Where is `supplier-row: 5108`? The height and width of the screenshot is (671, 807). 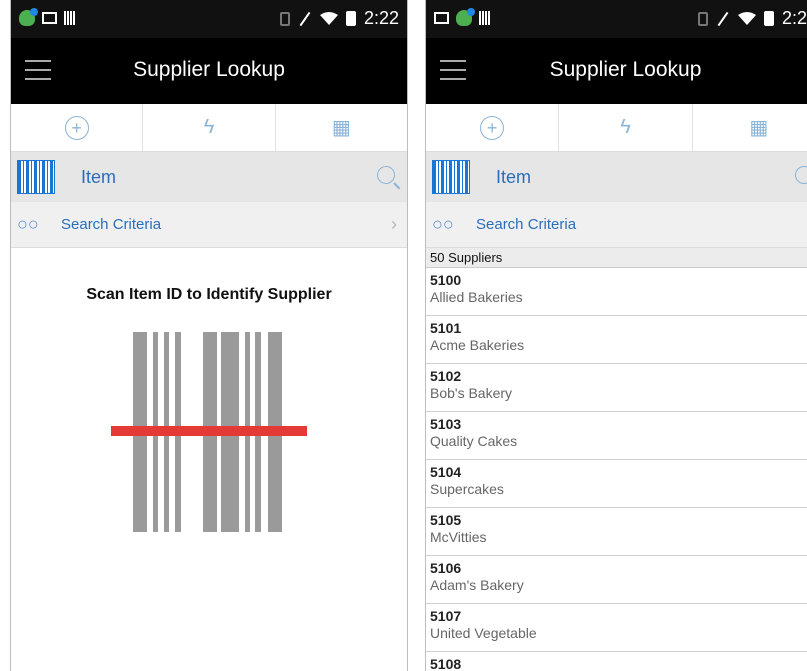 supplier-row: 5108 is located at coordinates (616, 661).